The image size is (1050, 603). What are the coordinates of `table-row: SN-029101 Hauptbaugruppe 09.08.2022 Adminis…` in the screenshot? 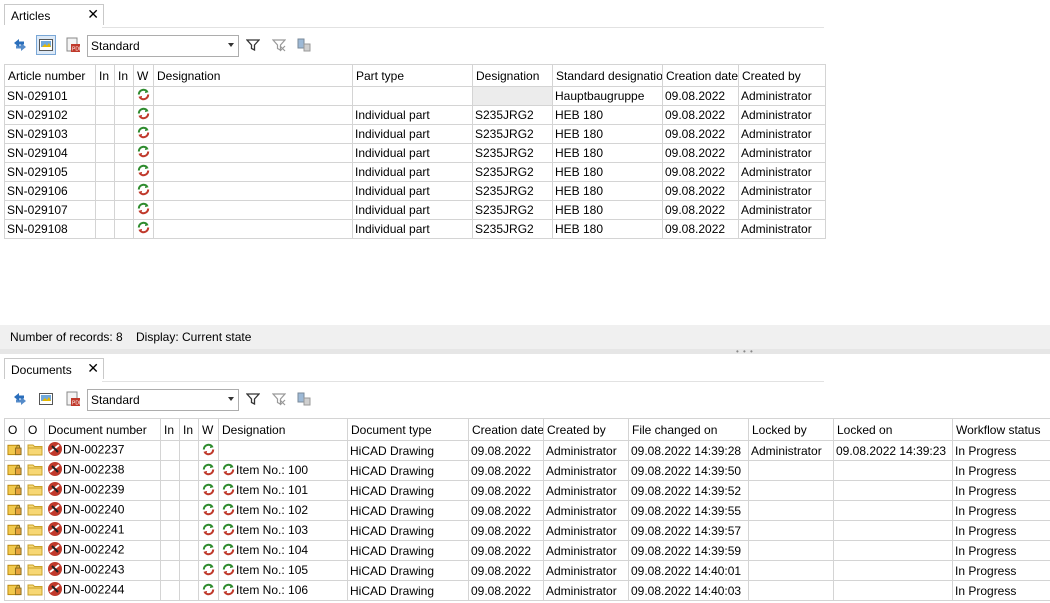 It's located at (415, 96).